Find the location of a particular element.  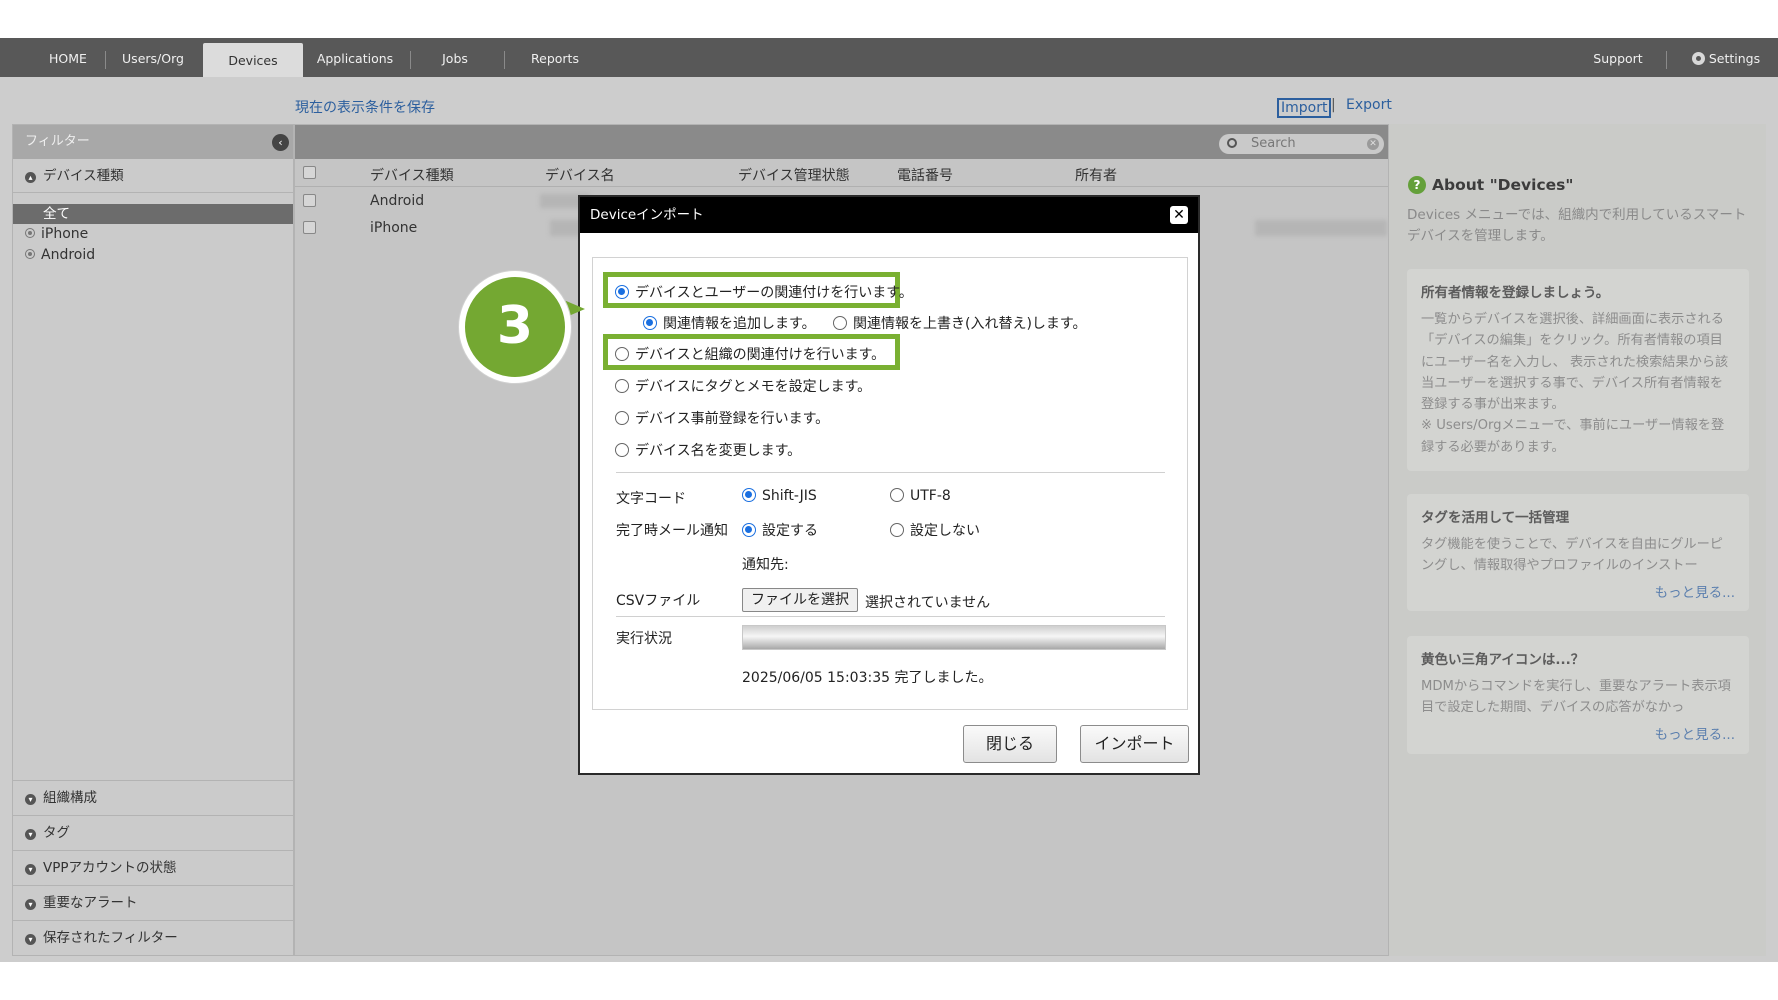

step-number-badge: 3 is located at coordinates (515, 327).